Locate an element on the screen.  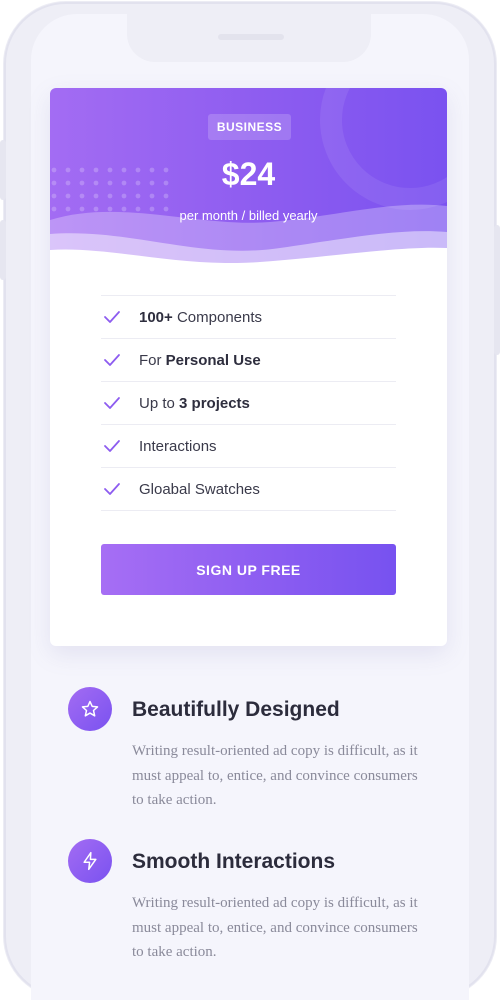
feature-bold: 3 projects is located at coordinates (214, 403).